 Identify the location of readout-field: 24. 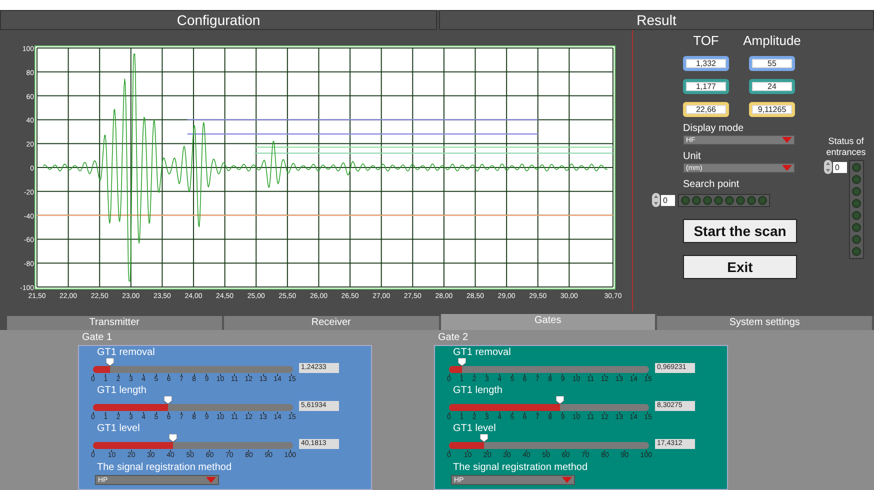
(772, 86).